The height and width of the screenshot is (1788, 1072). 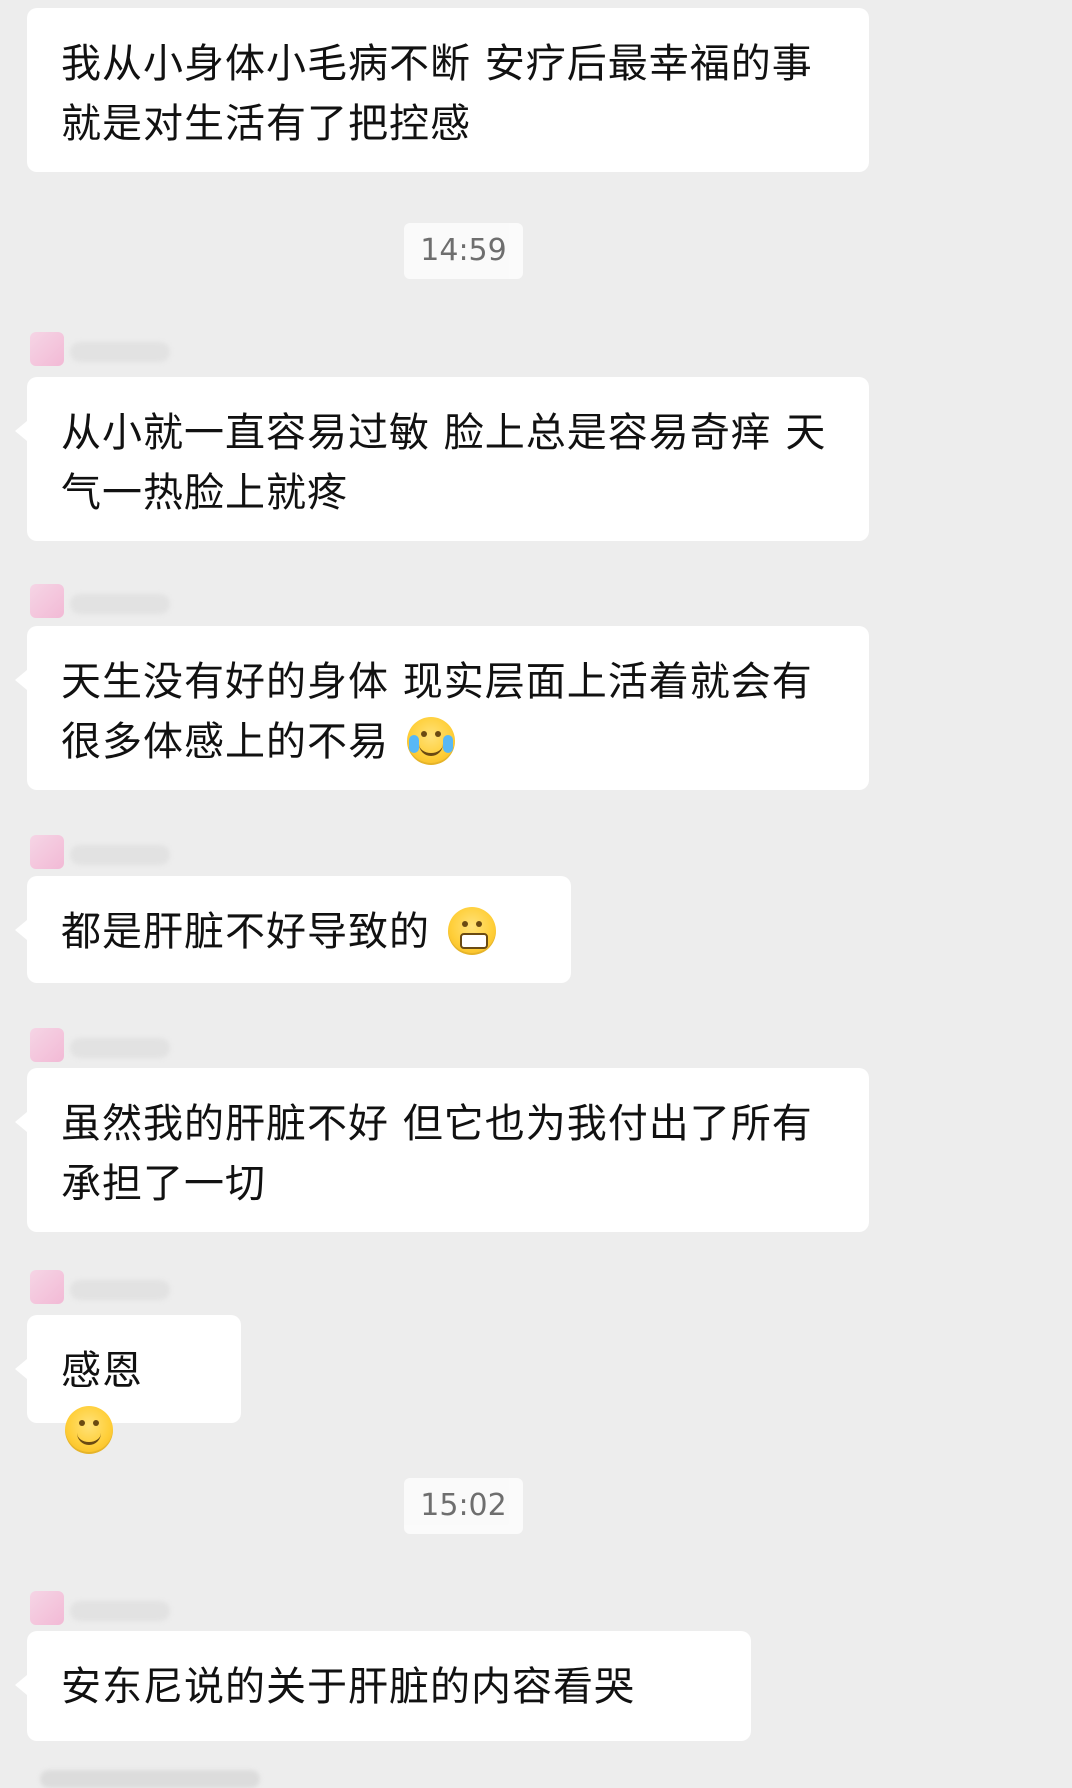 I want to click on message-text: 安东尼说的关于肝脏的内容看哭, so click(x=348, y=1687).